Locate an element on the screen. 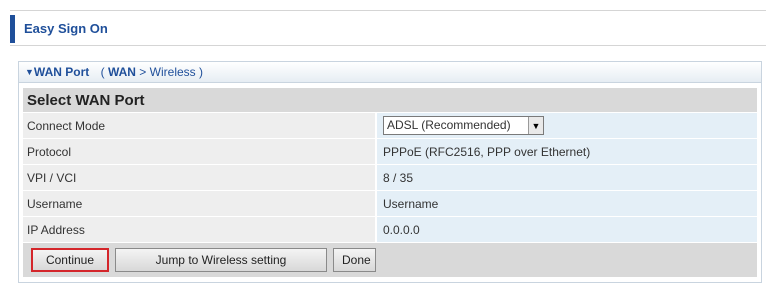 This screenshot has height=291, width=772. connect-mode-select: ADSL (Recommended) ▼ is located at coordinates (463, 125).